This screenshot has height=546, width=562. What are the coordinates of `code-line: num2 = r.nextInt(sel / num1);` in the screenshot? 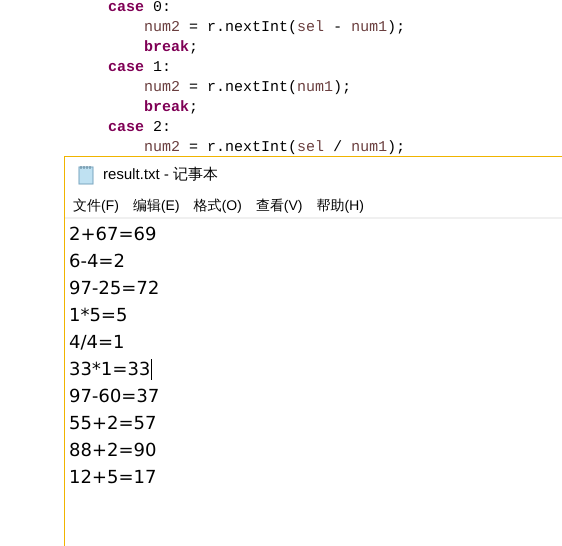 It's located at (275, 147).